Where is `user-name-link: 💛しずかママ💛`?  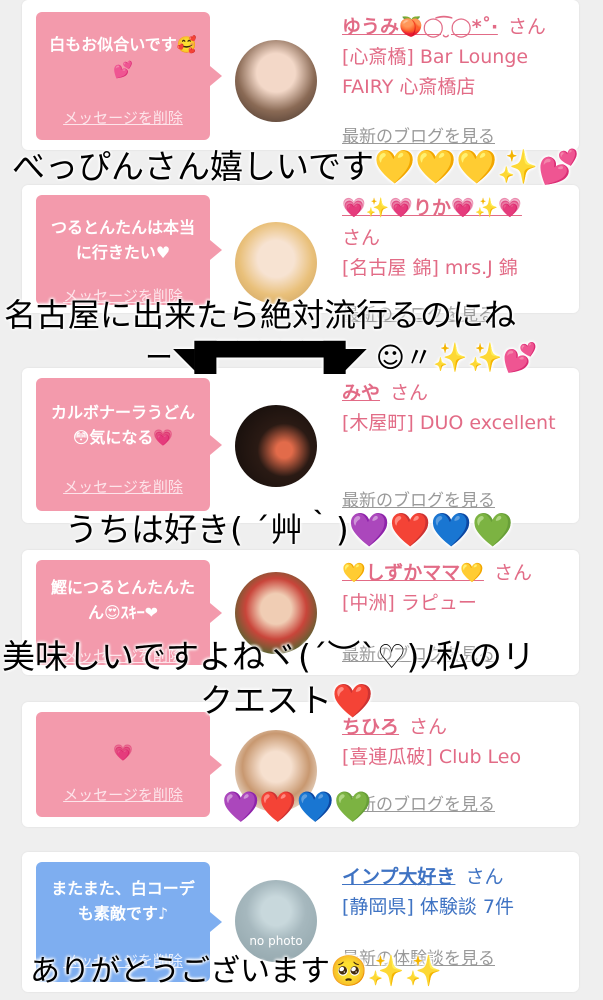 user-name-link: 💛しずかママ💛 is located at coordinates (413, 573).